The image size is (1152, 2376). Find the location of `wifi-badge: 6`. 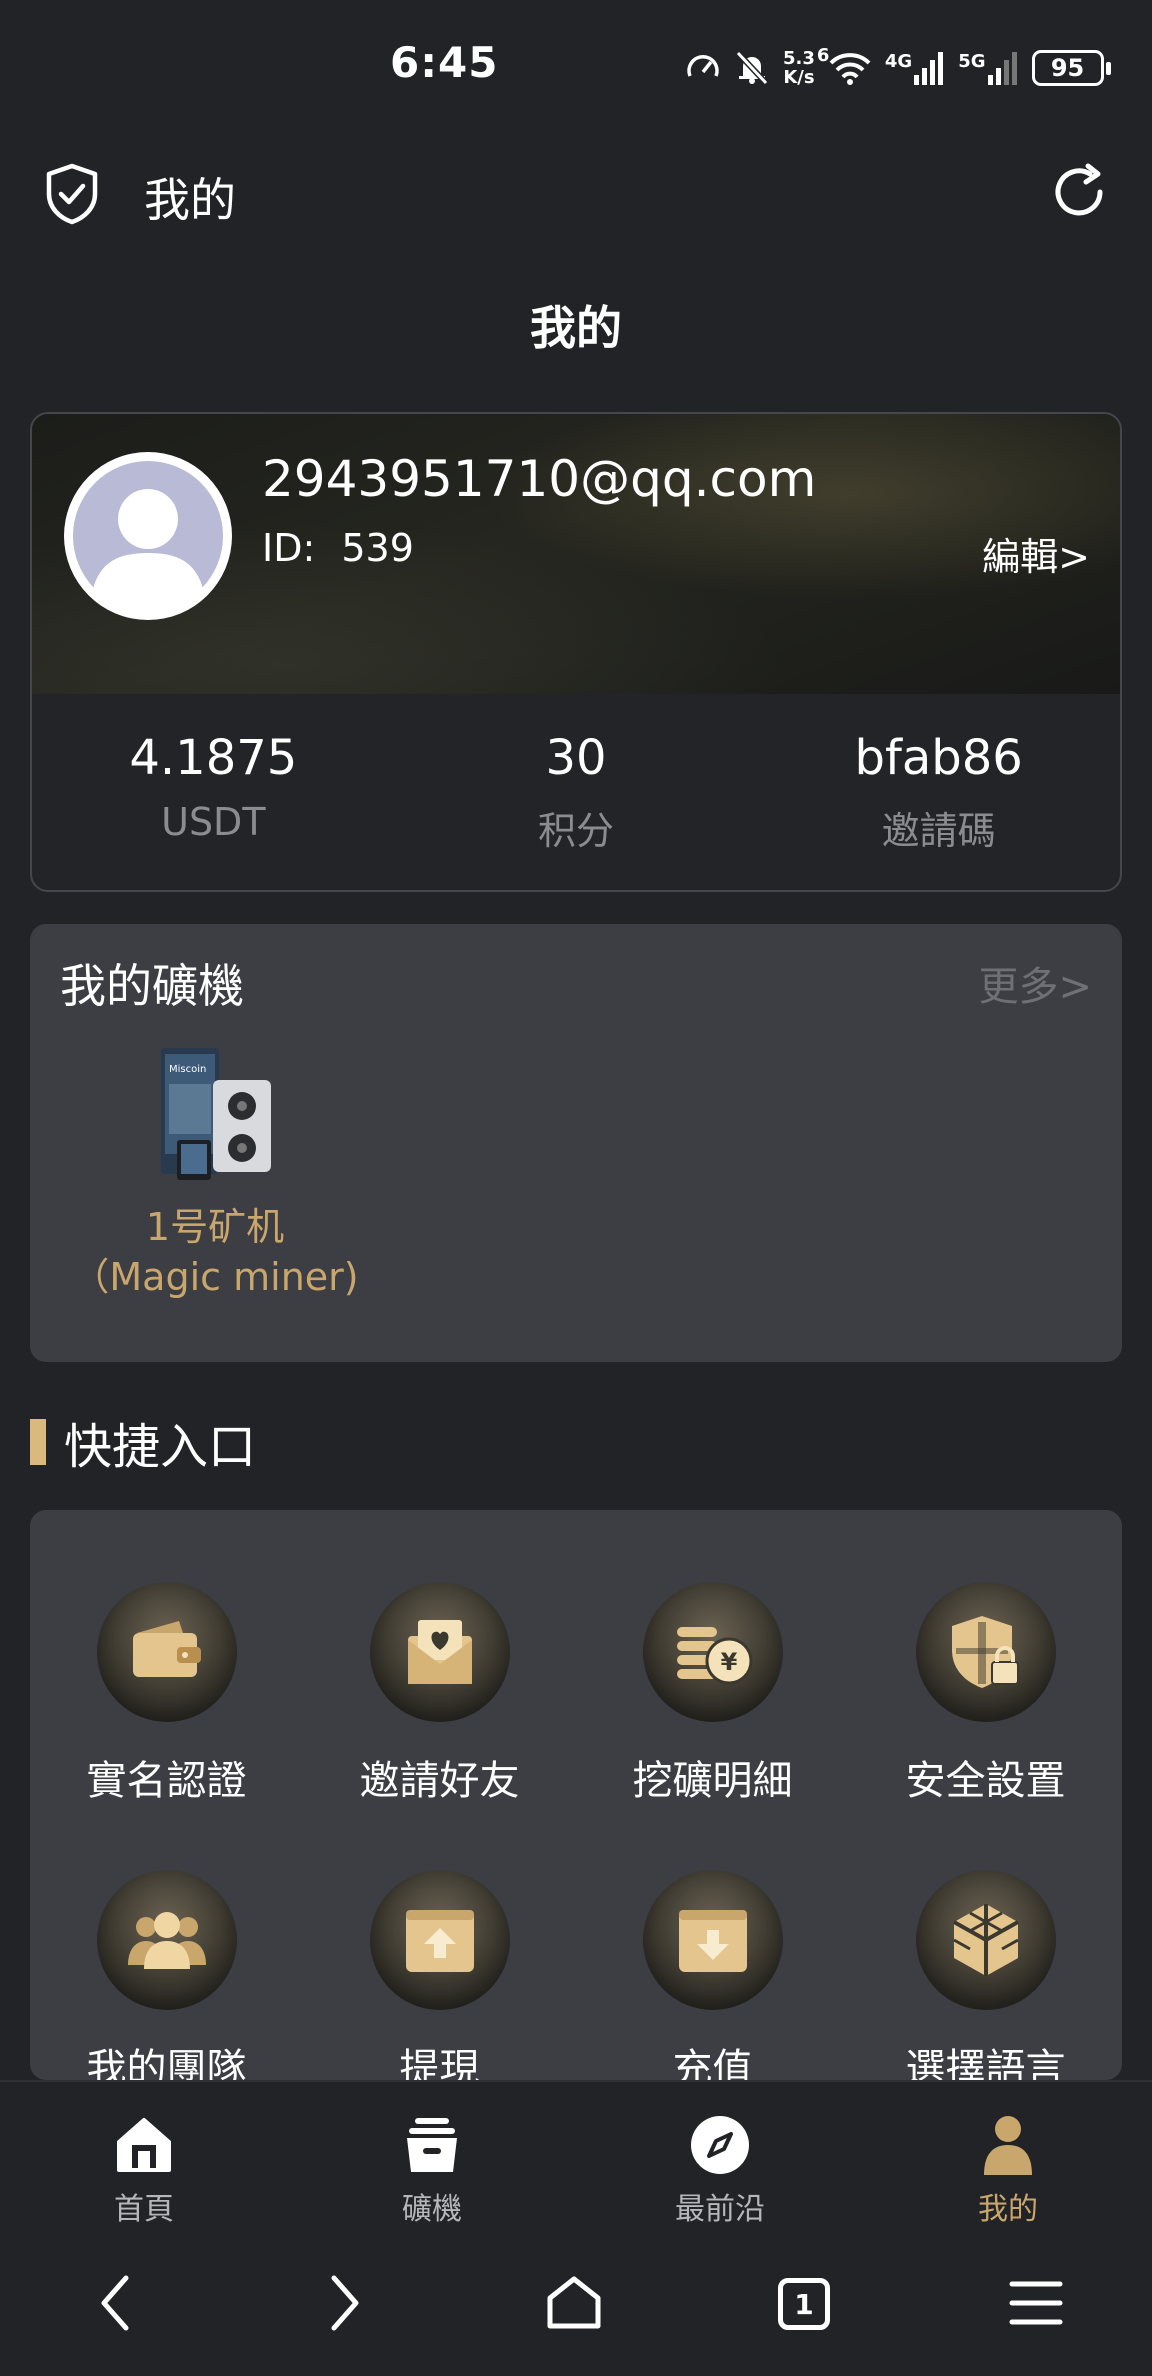

wifi-badge: 6 is located at coordinates (823, 55).